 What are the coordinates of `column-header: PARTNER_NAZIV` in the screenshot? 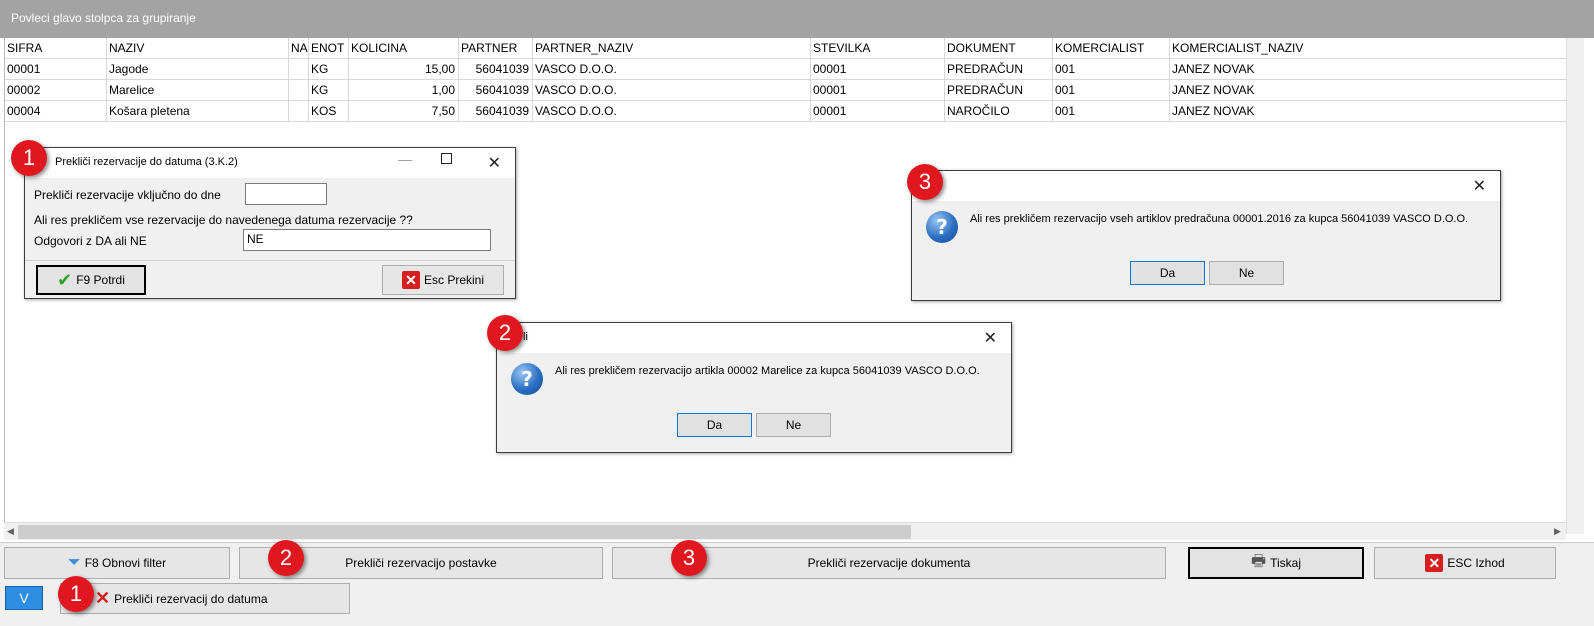 It's located at (672, 48).